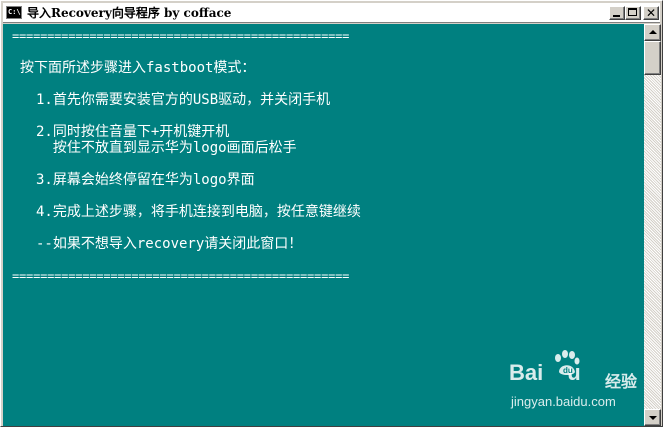 This screenshot has width=663, height=427. I want to click on jingyan-text: 经验, so click(621, 381).